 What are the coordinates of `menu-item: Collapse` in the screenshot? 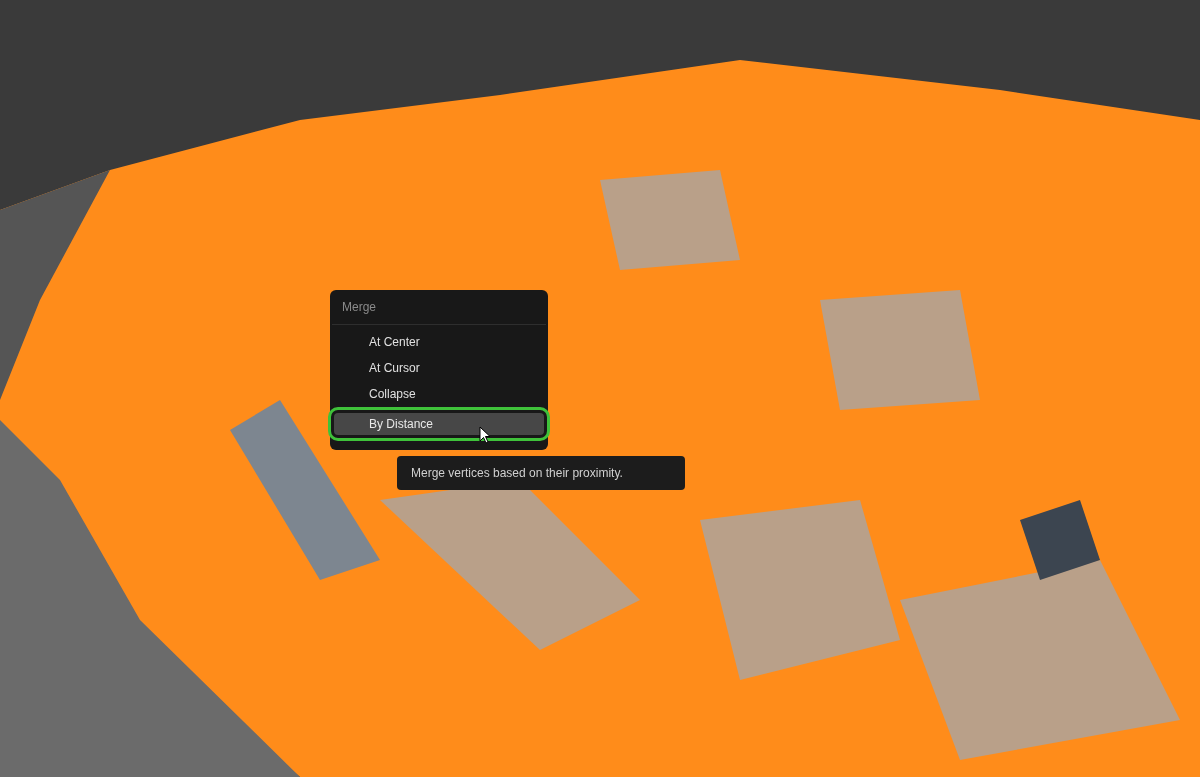 It's located at (439, 394).